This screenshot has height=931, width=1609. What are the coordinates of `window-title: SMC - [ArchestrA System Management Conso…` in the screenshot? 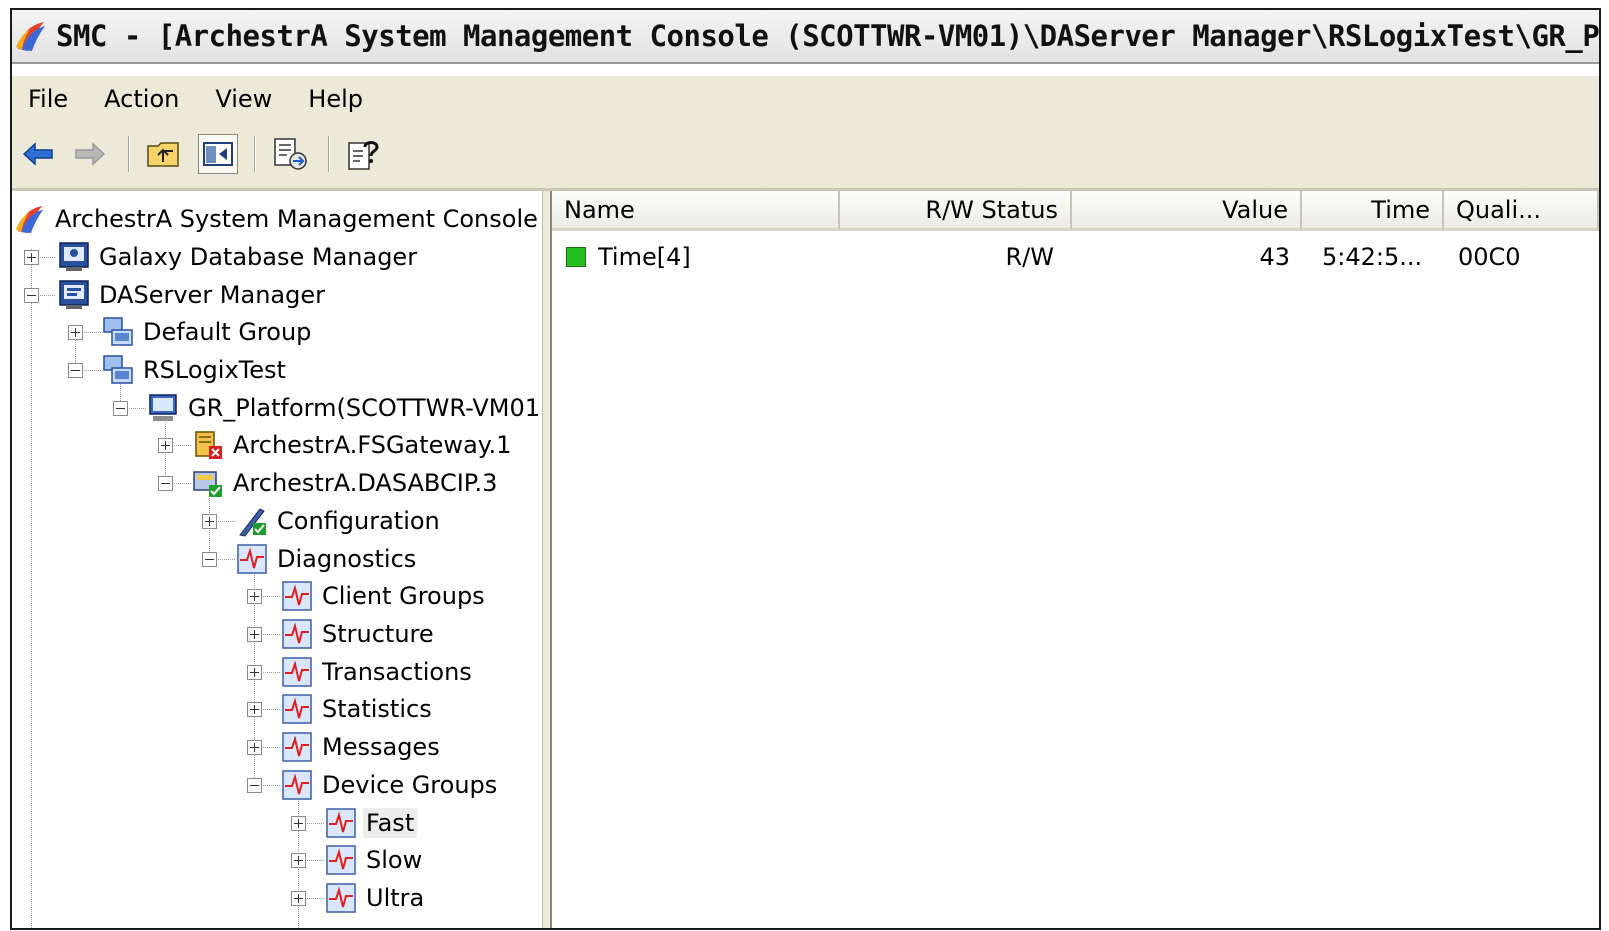 It's located at (827, 36).